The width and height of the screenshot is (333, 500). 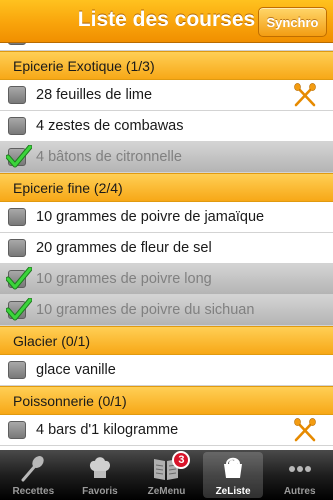 What do you see at coordinates (94, 95) in the screenshot?
I see `item-label: 28 feuilles de lime` at bounding box center [94, 95].